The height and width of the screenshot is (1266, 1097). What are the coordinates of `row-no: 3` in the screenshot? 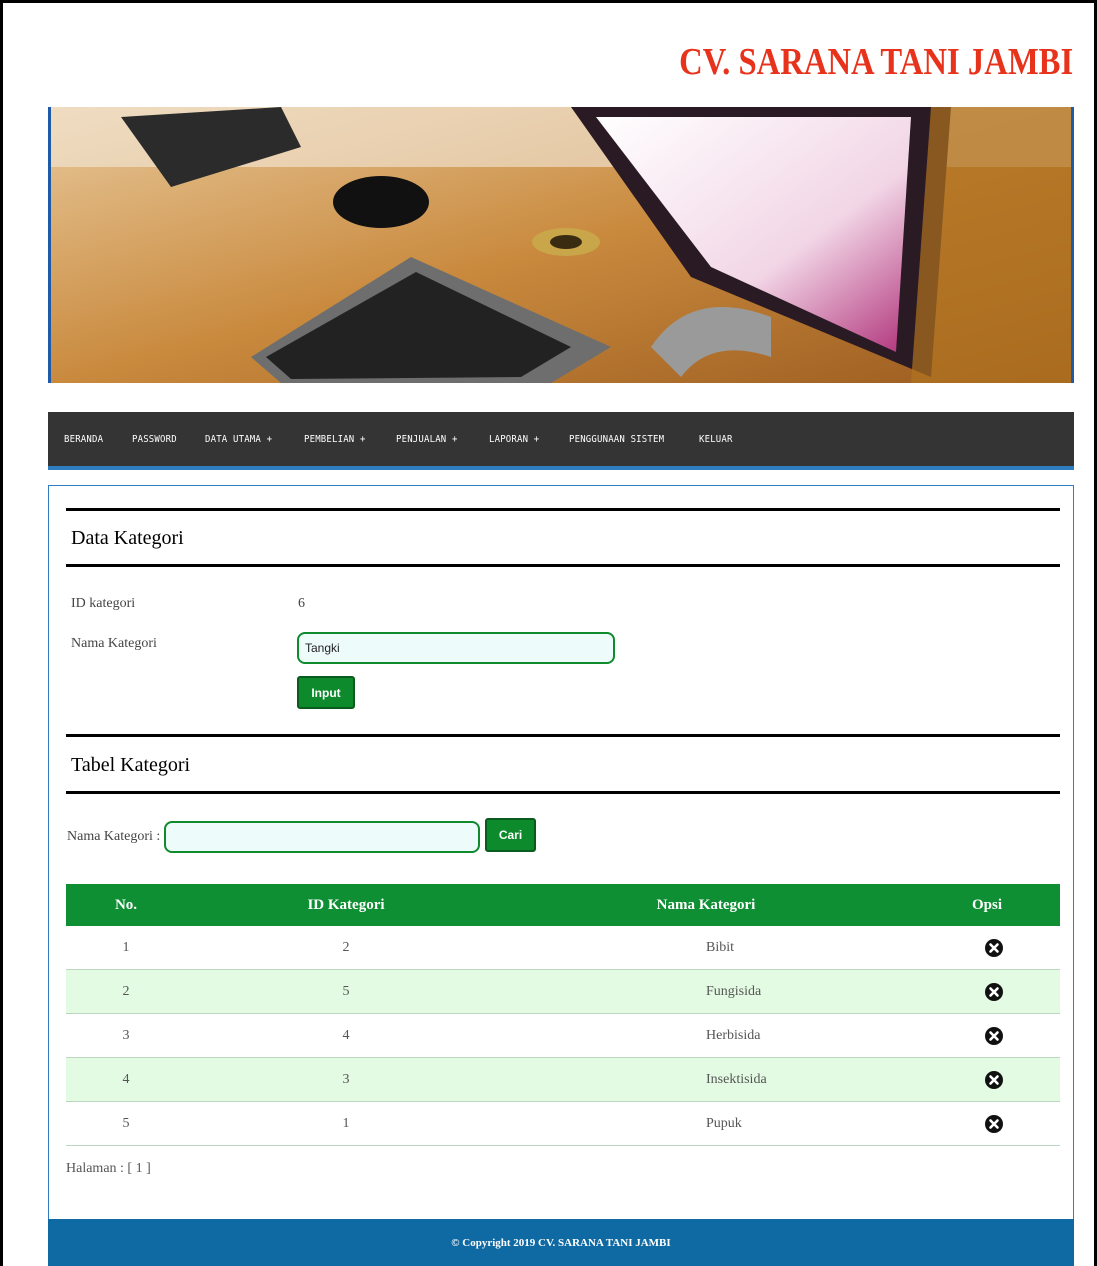 It's located at (126, 1035).